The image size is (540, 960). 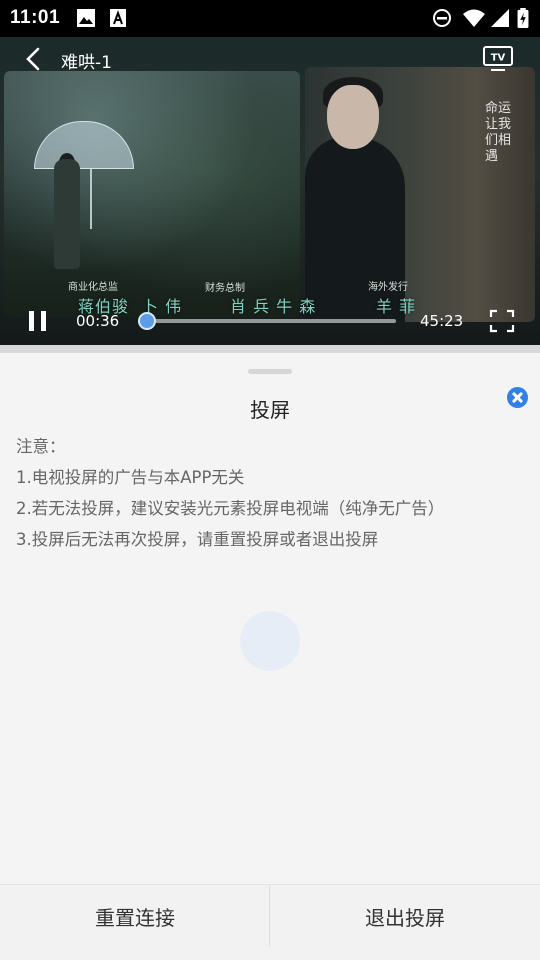 What do you see at coordinates (93, 287) in the screenshot?
I see `credit-label: 商业化总监` at bounding box center [93, 287].